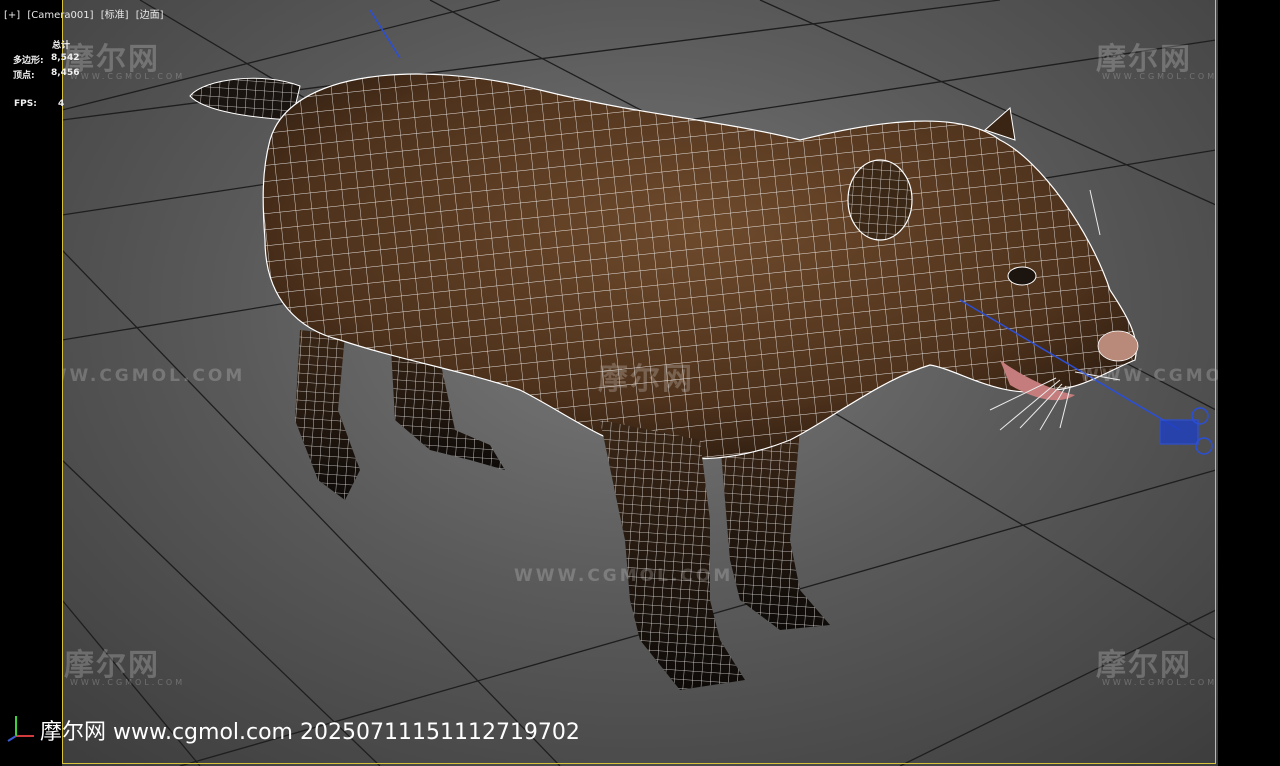  Describe the element at coordinates (115, 15) in the screenshot. I see `viewport-shading-menu: [标准]` at that location.